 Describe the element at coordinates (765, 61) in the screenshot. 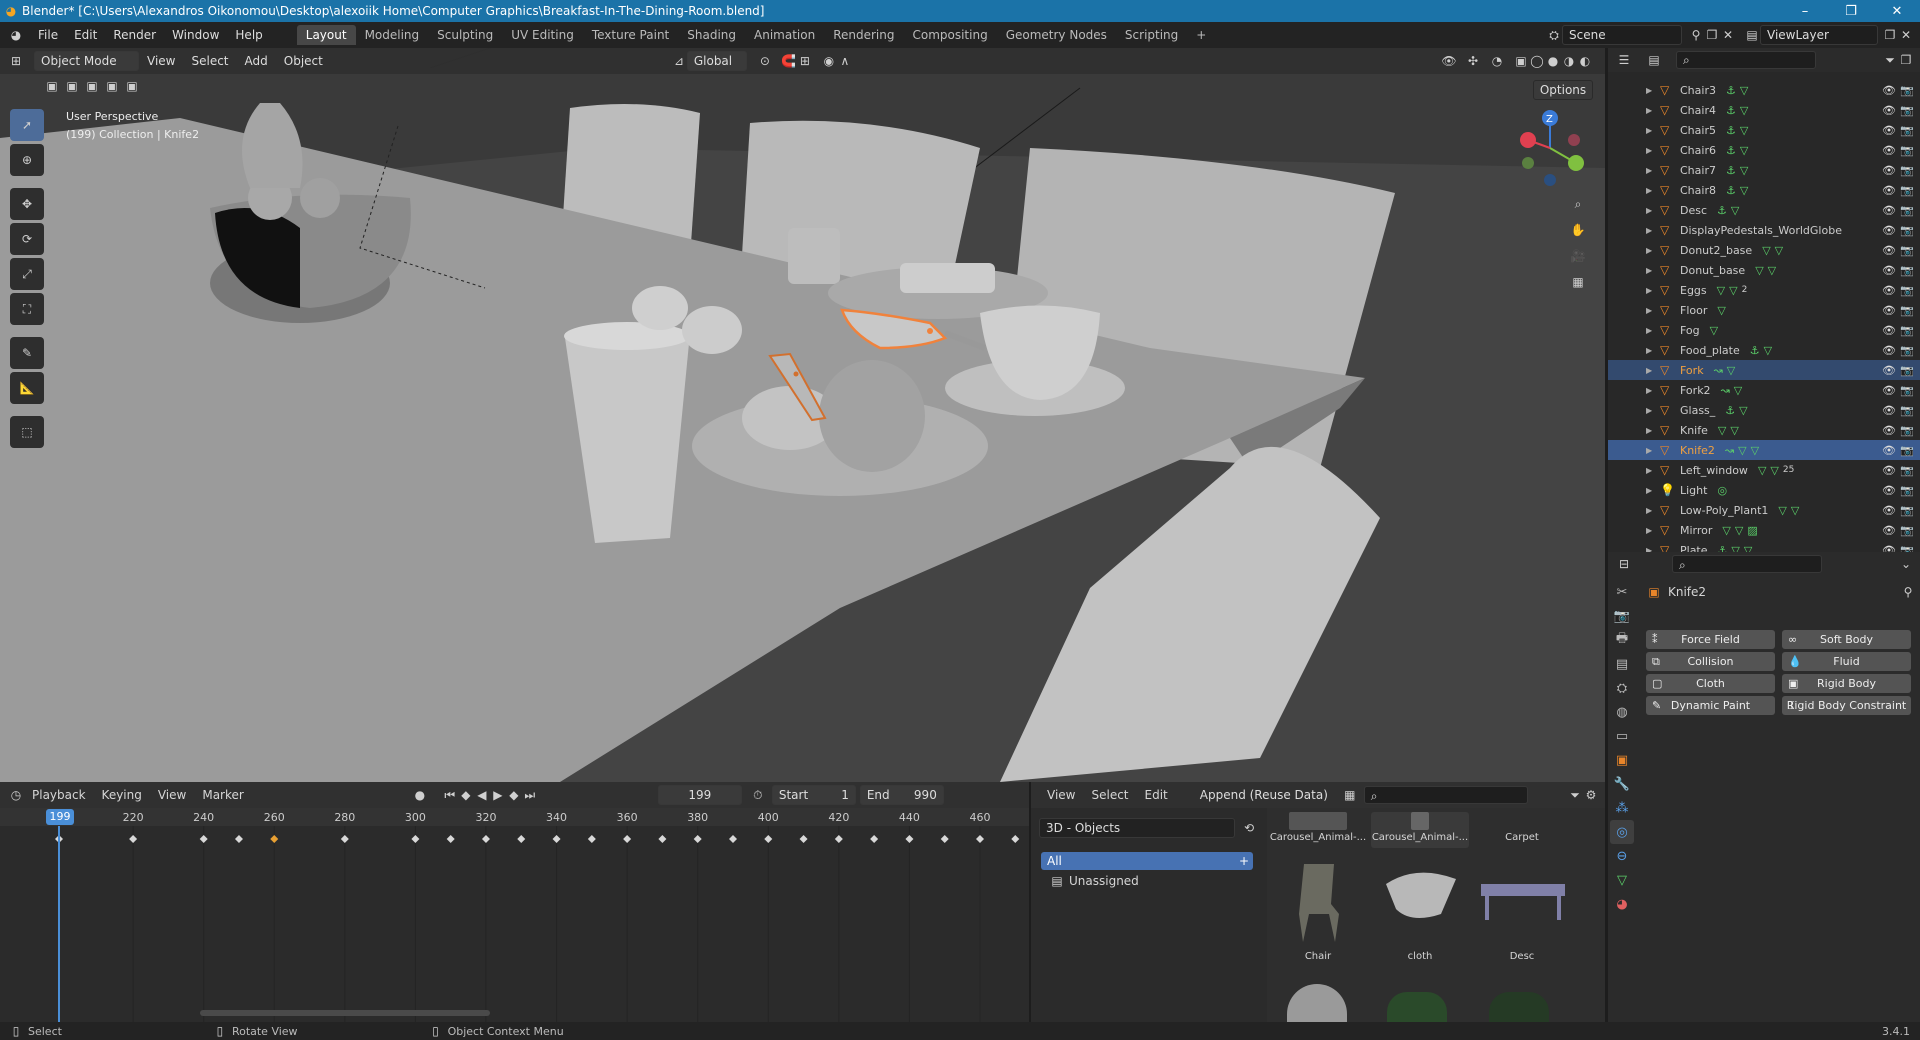

I see `pivot-icon: ⊙` at that location.